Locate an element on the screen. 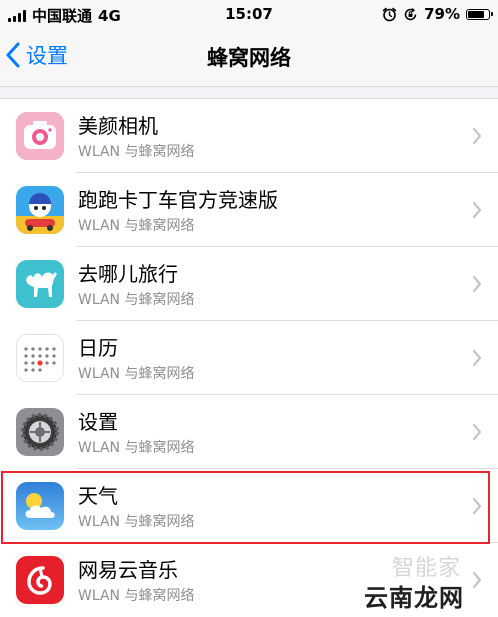  list-item-kart-rider: 跑跑卡丁车官方竞速版 WLAN 与蜂窝网络 is located at coordinates (249, 210).